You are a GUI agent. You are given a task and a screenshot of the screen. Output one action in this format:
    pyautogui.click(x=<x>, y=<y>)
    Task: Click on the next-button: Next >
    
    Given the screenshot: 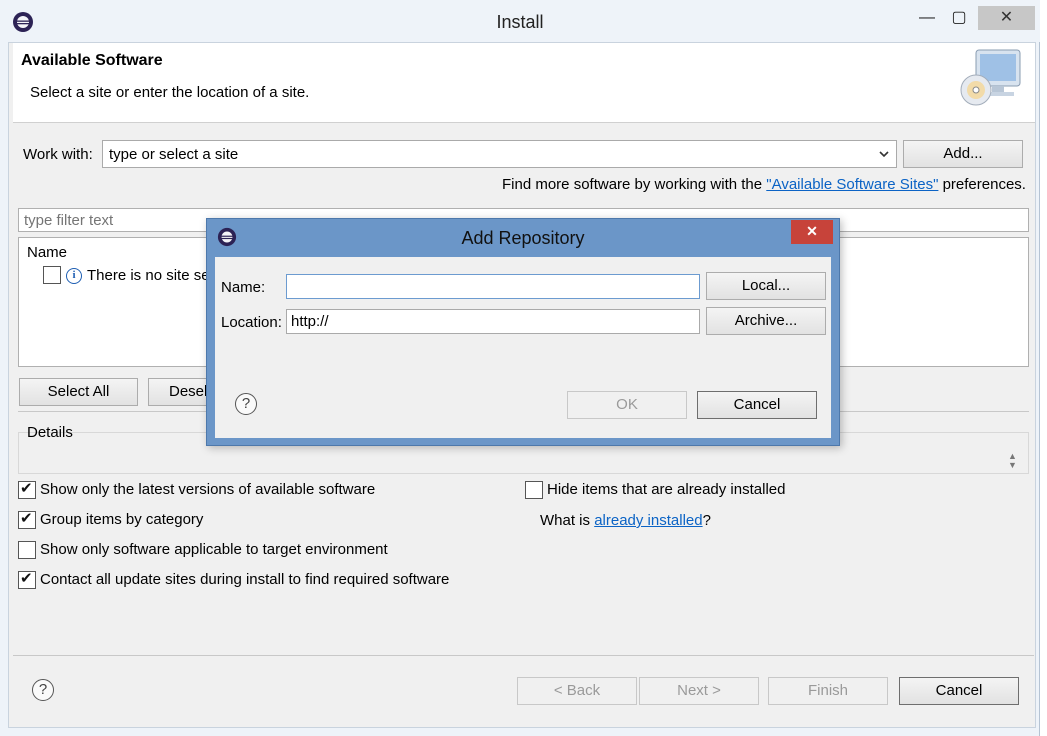 What is the action you would take?
    pyautogui.click(x=699, y=691)
    